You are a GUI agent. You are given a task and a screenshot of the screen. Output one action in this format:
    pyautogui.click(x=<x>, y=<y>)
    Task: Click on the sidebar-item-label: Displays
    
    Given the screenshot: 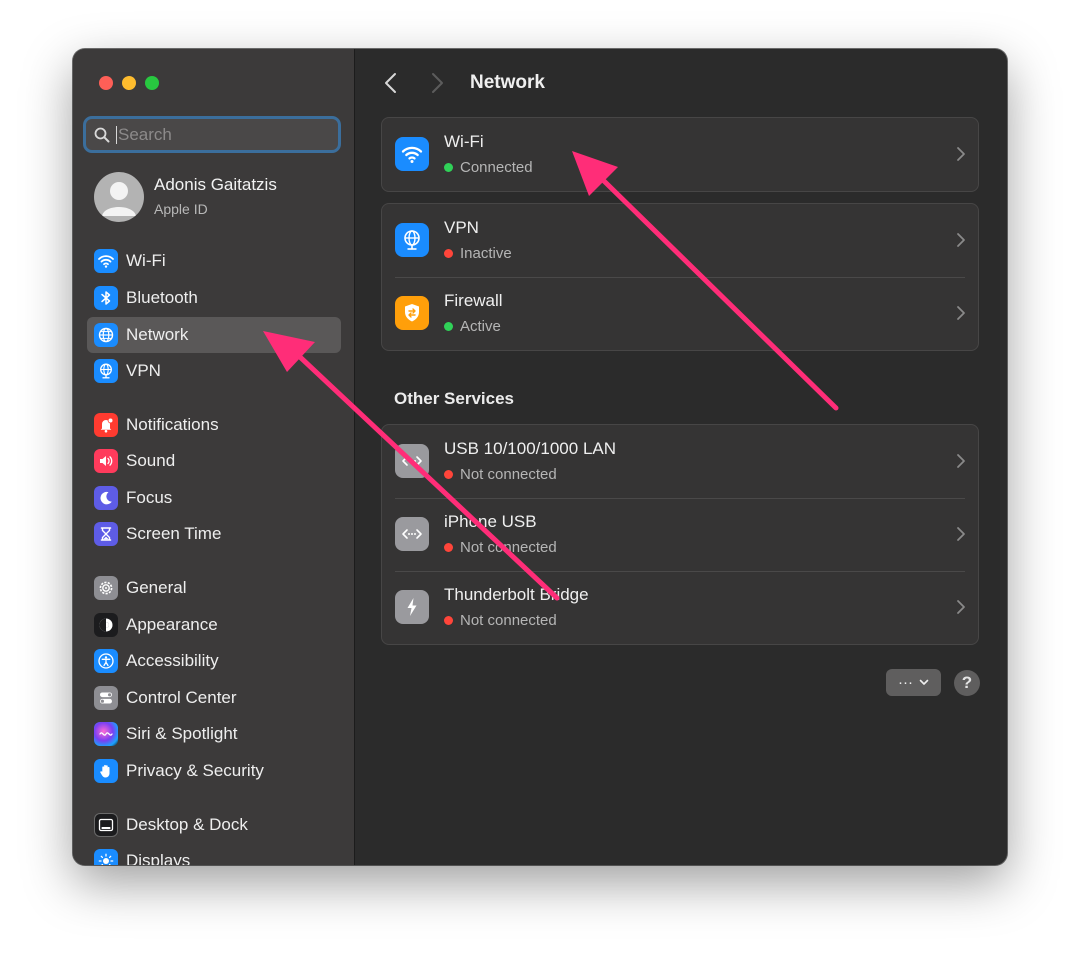 What is the action you would take?
    pyautogui.click(x=158, y=858)
    